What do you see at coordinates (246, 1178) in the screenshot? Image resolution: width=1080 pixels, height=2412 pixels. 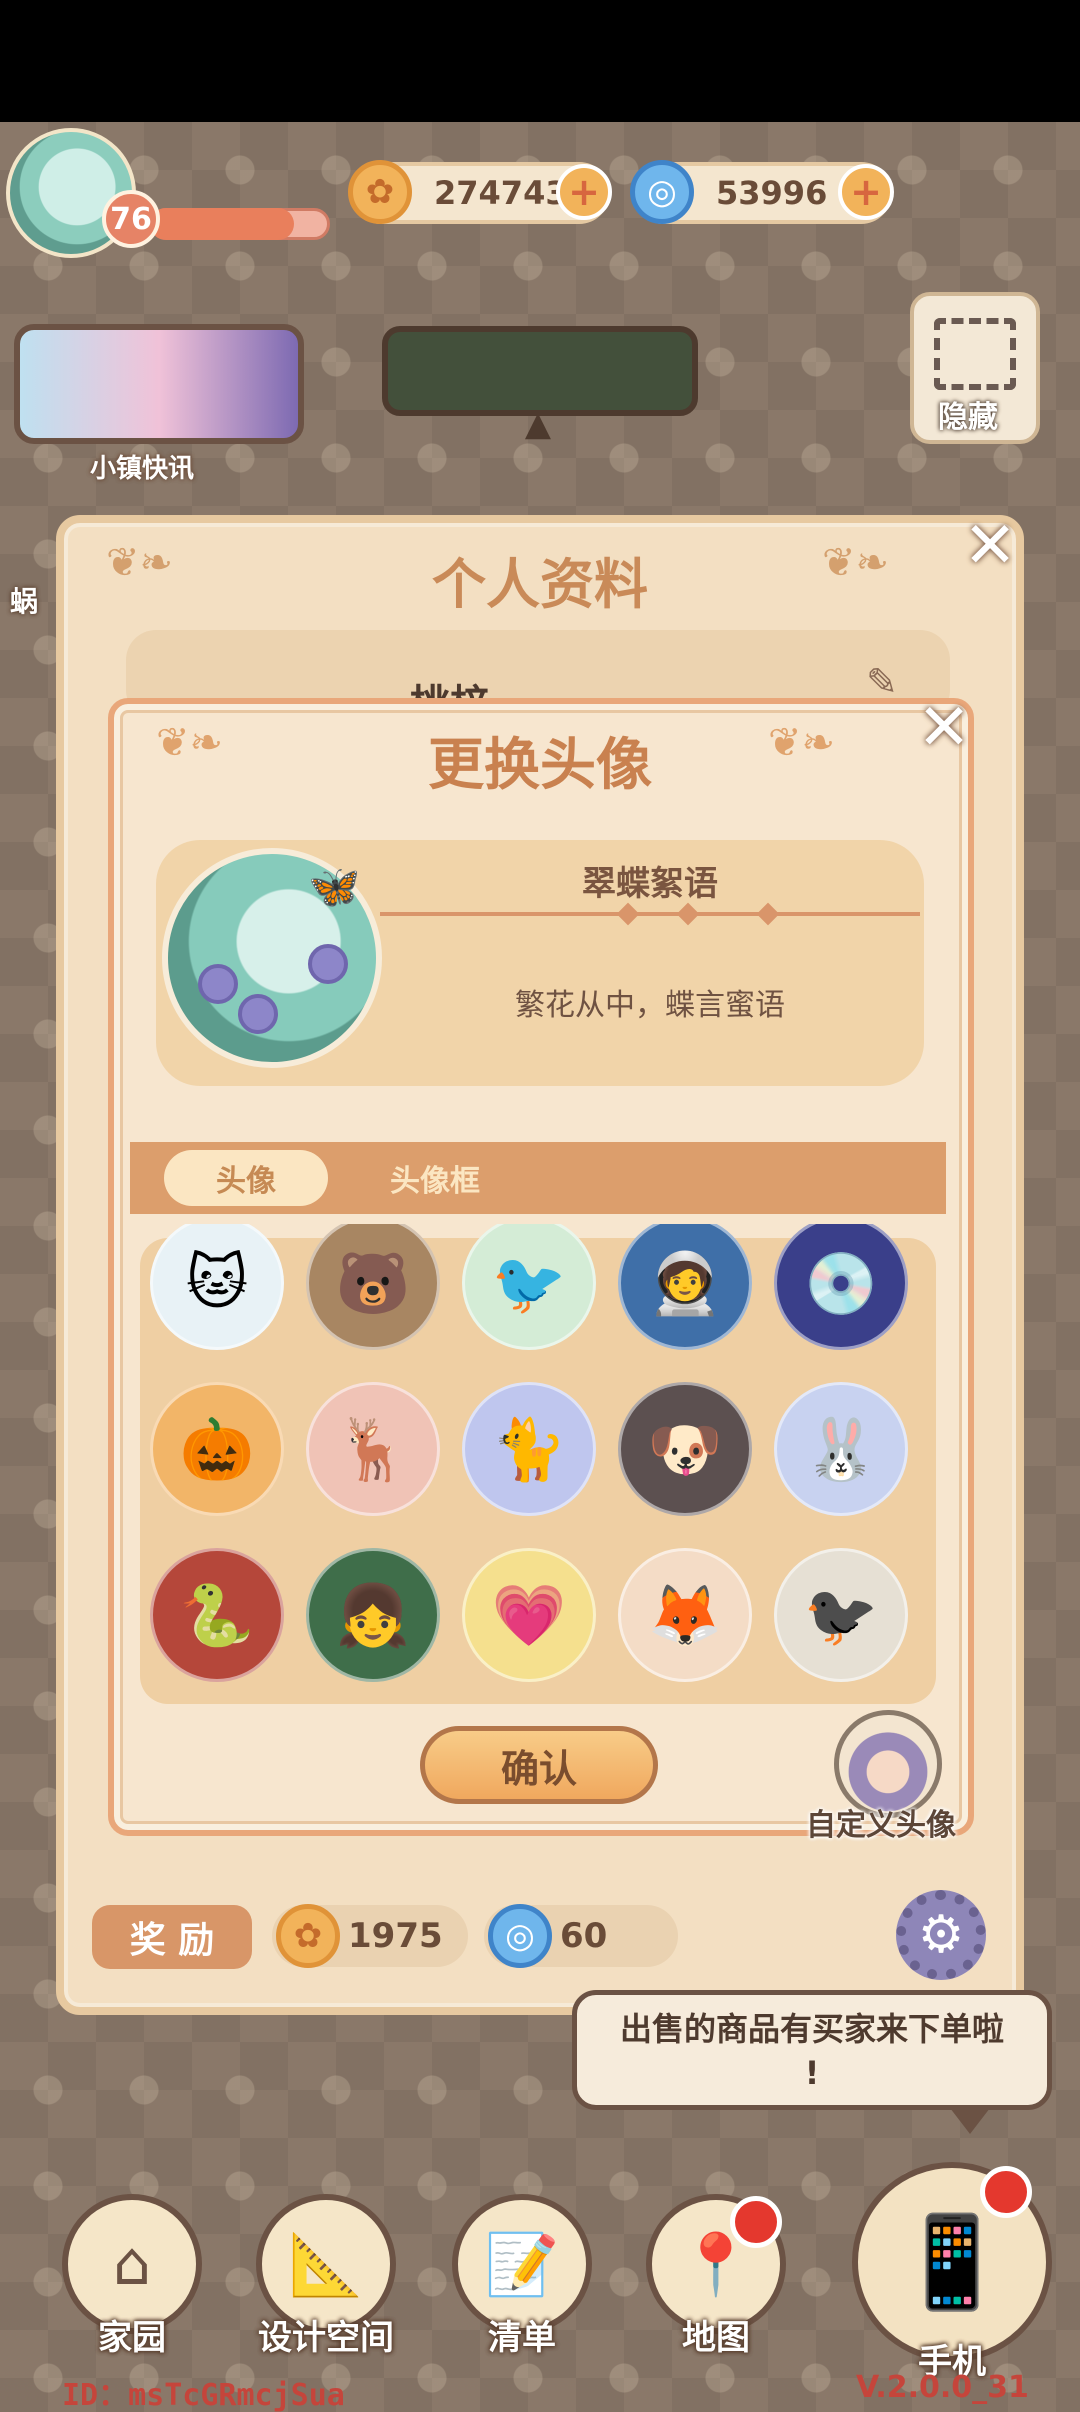 I see `tab-avatar: 头像` at bounding box center [246, 1178].